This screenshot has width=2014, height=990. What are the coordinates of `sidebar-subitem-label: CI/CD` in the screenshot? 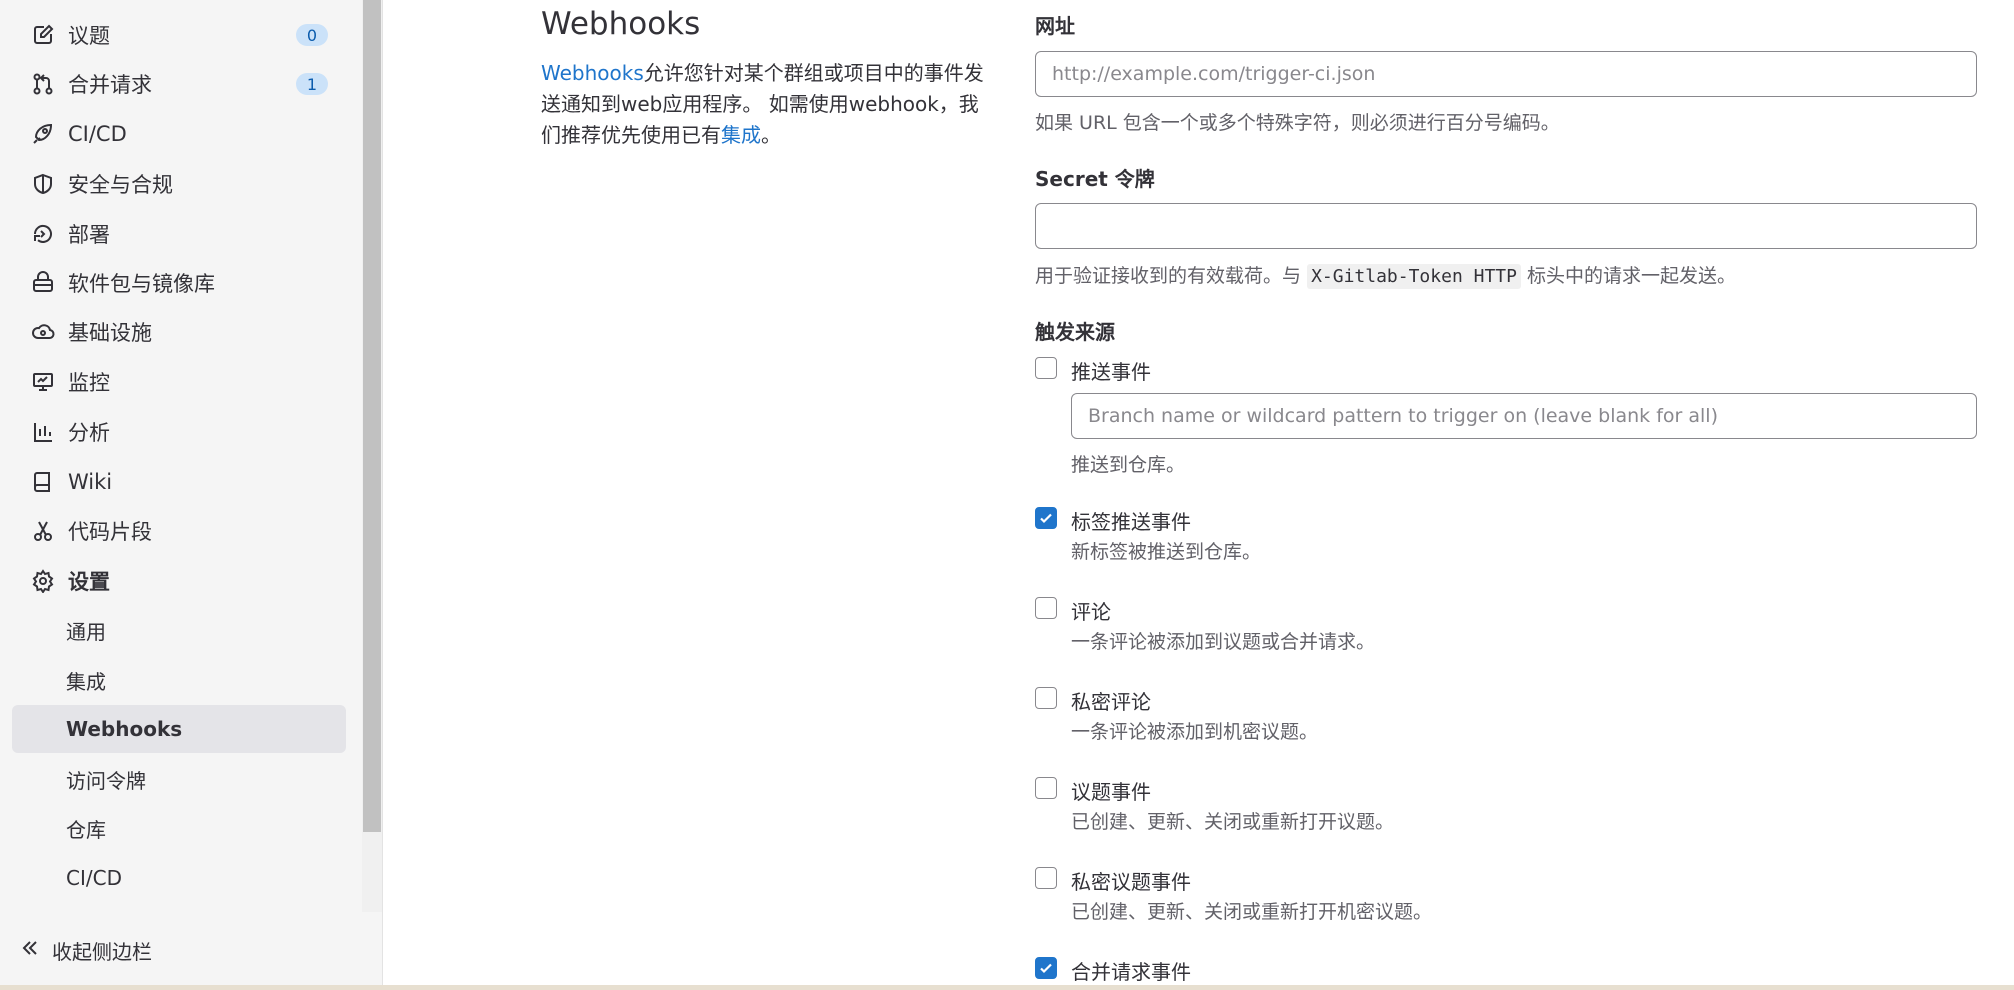 It's located at (94, 878).